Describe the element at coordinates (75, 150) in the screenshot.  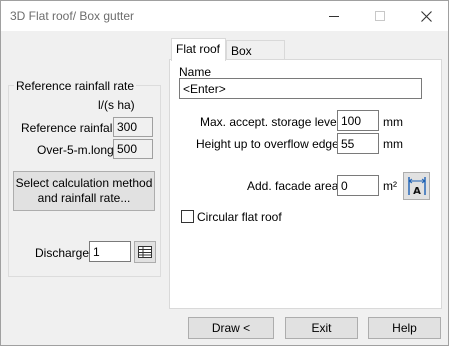
I see `over5-label: Over-5-m.long` at that location.